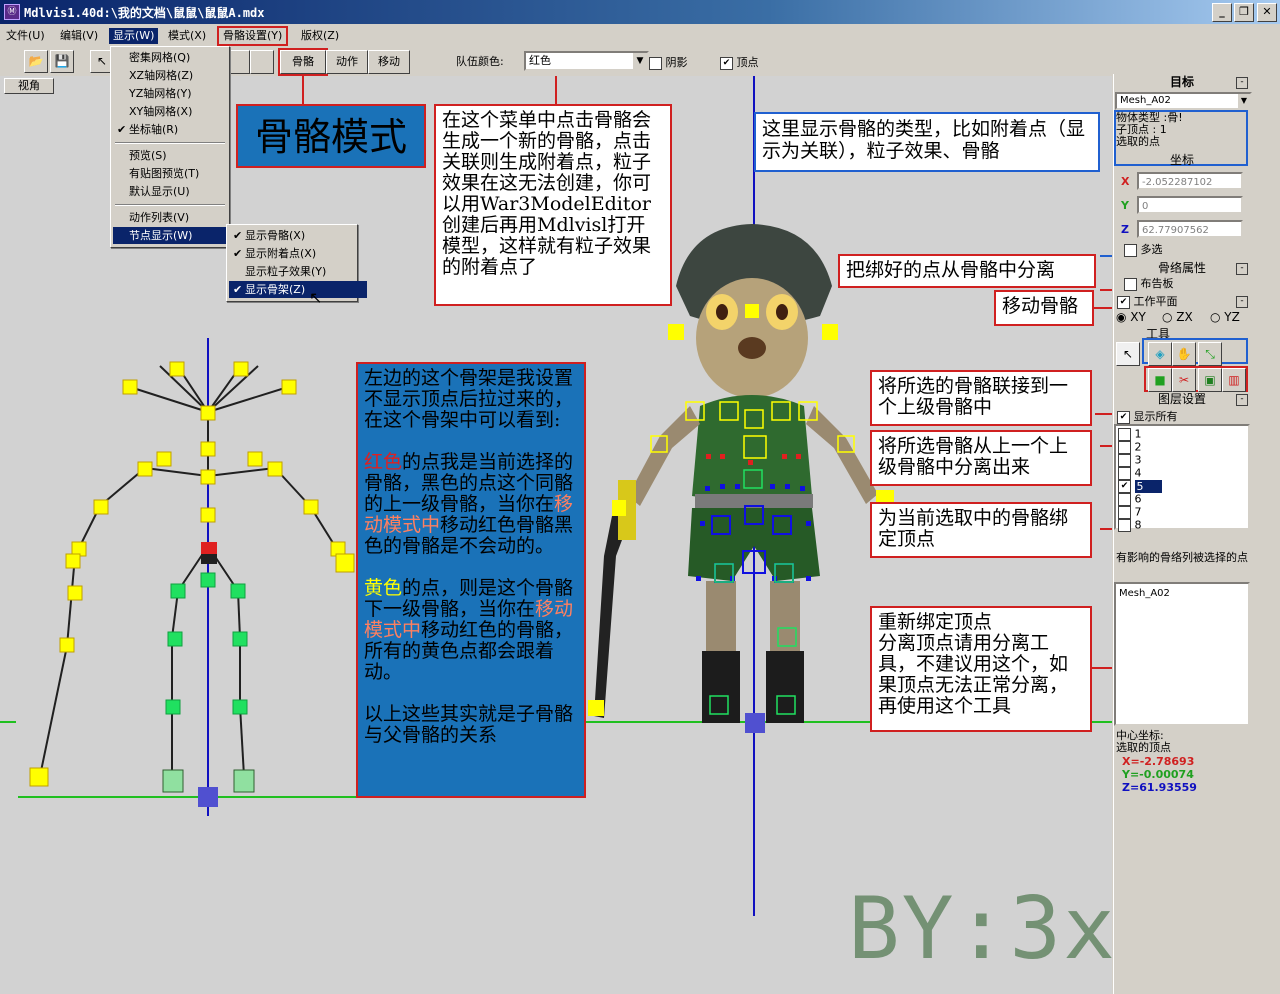 This screenshot has height=994, width=1280. What do you see at coordinates (347, 62) in the screenshot?
I see `tab-animation: 动作` at bounding box center [347, 62].